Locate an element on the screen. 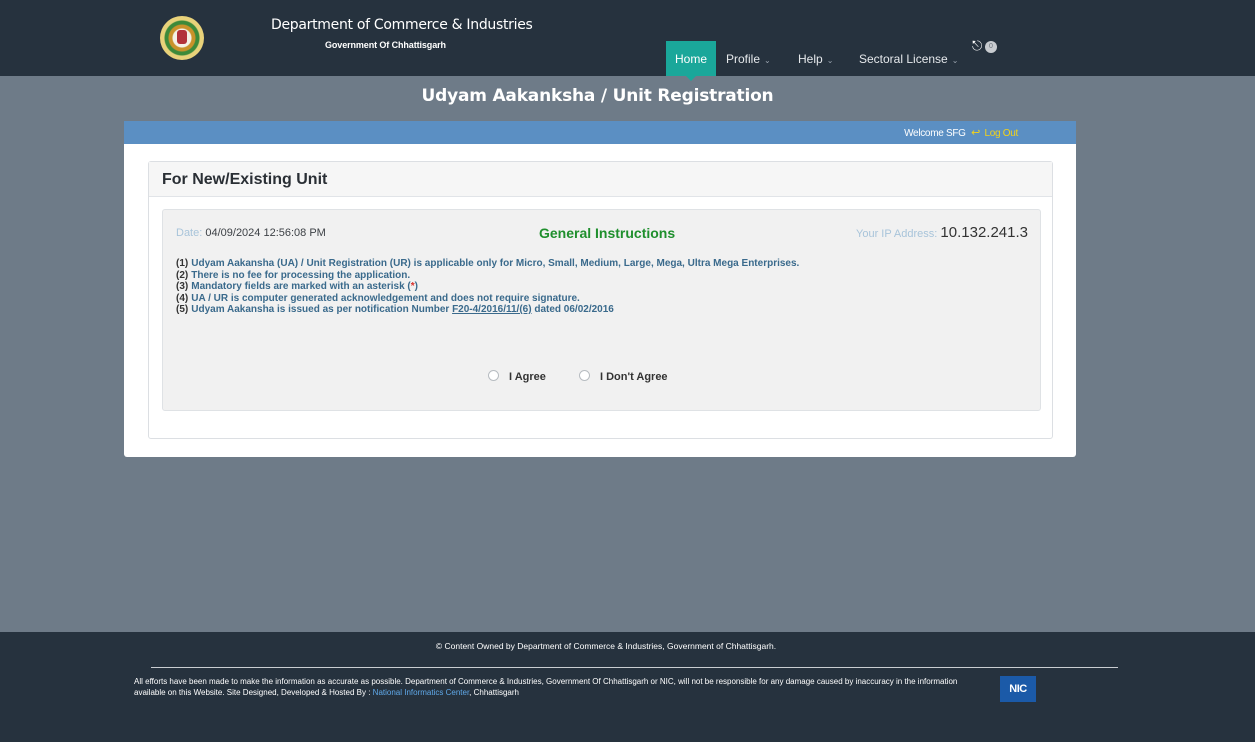  nic-link: National Informatics Center is located at coordinates (421, 692).